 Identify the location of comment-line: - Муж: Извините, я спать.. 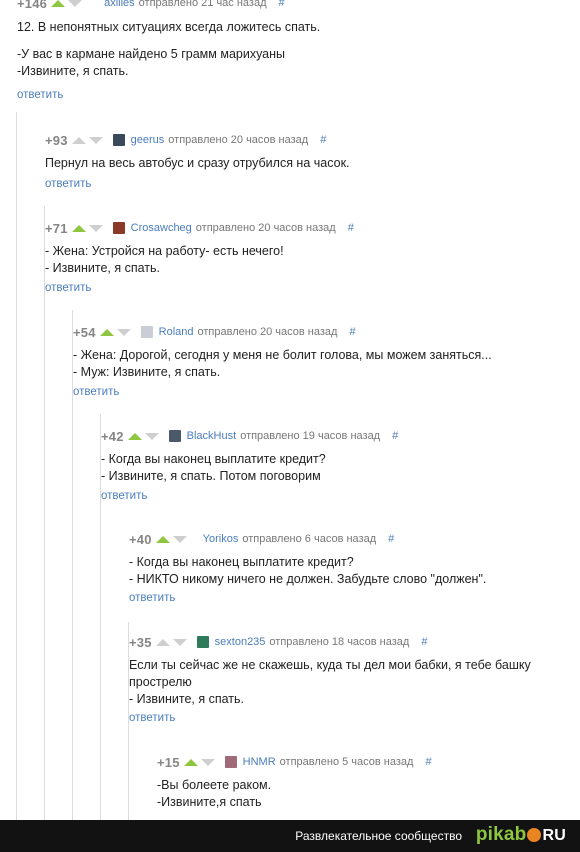
(147, 372).